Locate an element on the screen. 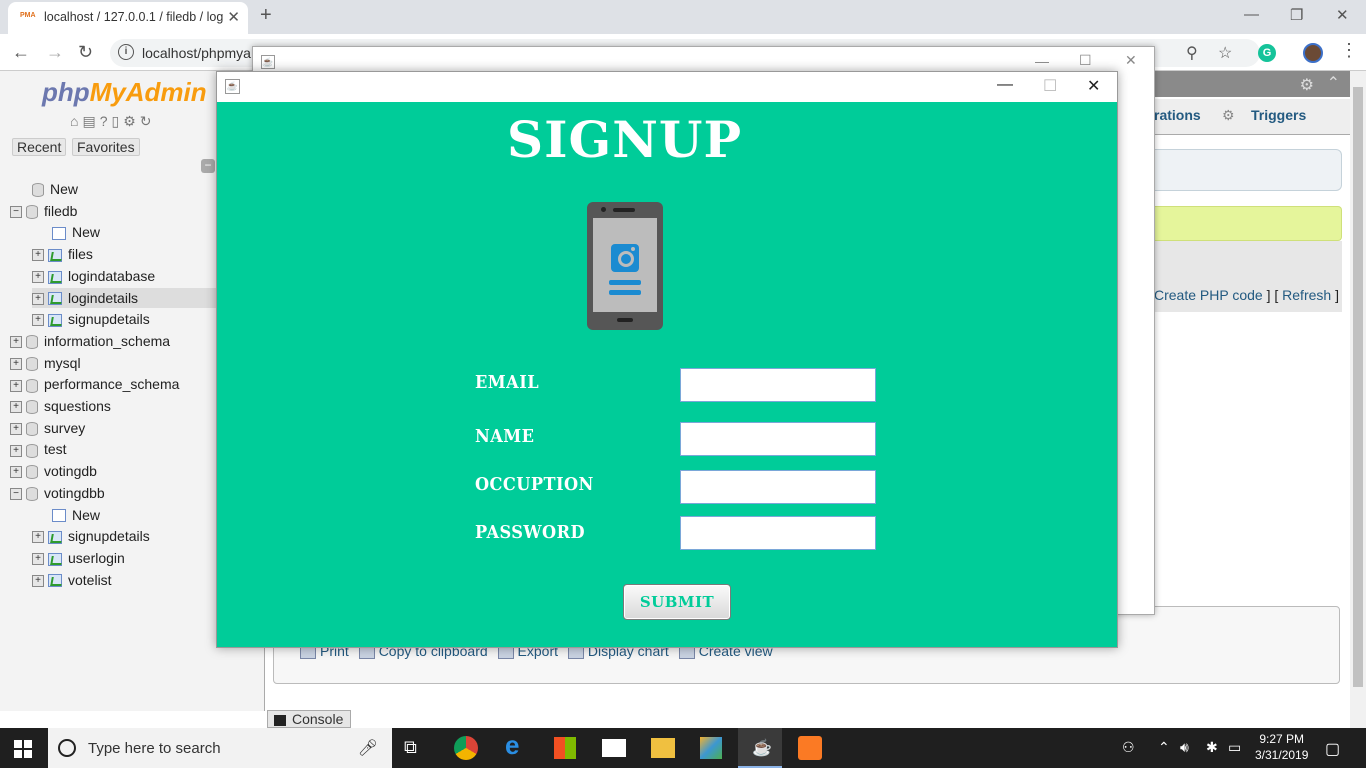 The height and width of the screenshot is (768, 1366). chrome-menu-icon: ⋮ is located at coordinates (1349, 50).